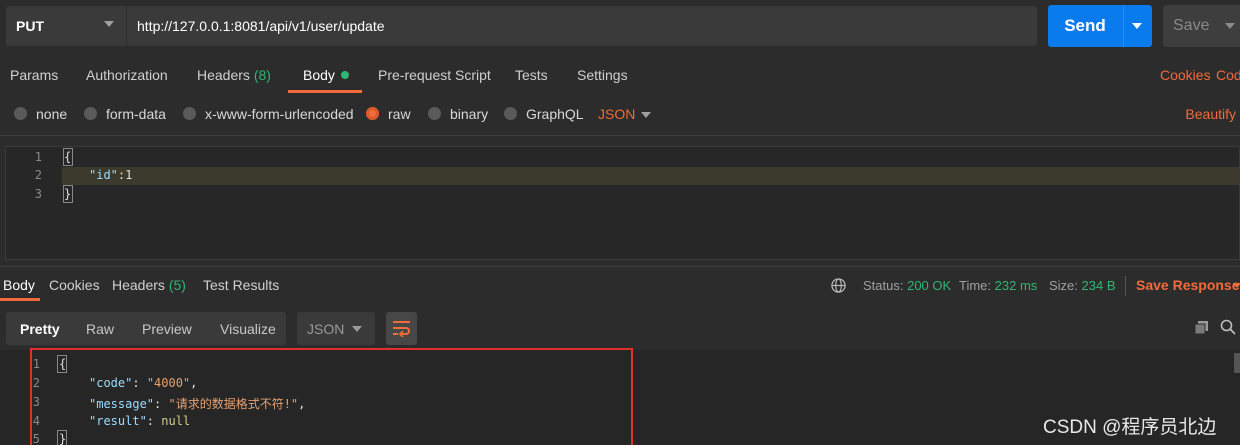 This screenshot has width=1240, height=445. I want to click on body-indicator-dot, so click(344, 75).